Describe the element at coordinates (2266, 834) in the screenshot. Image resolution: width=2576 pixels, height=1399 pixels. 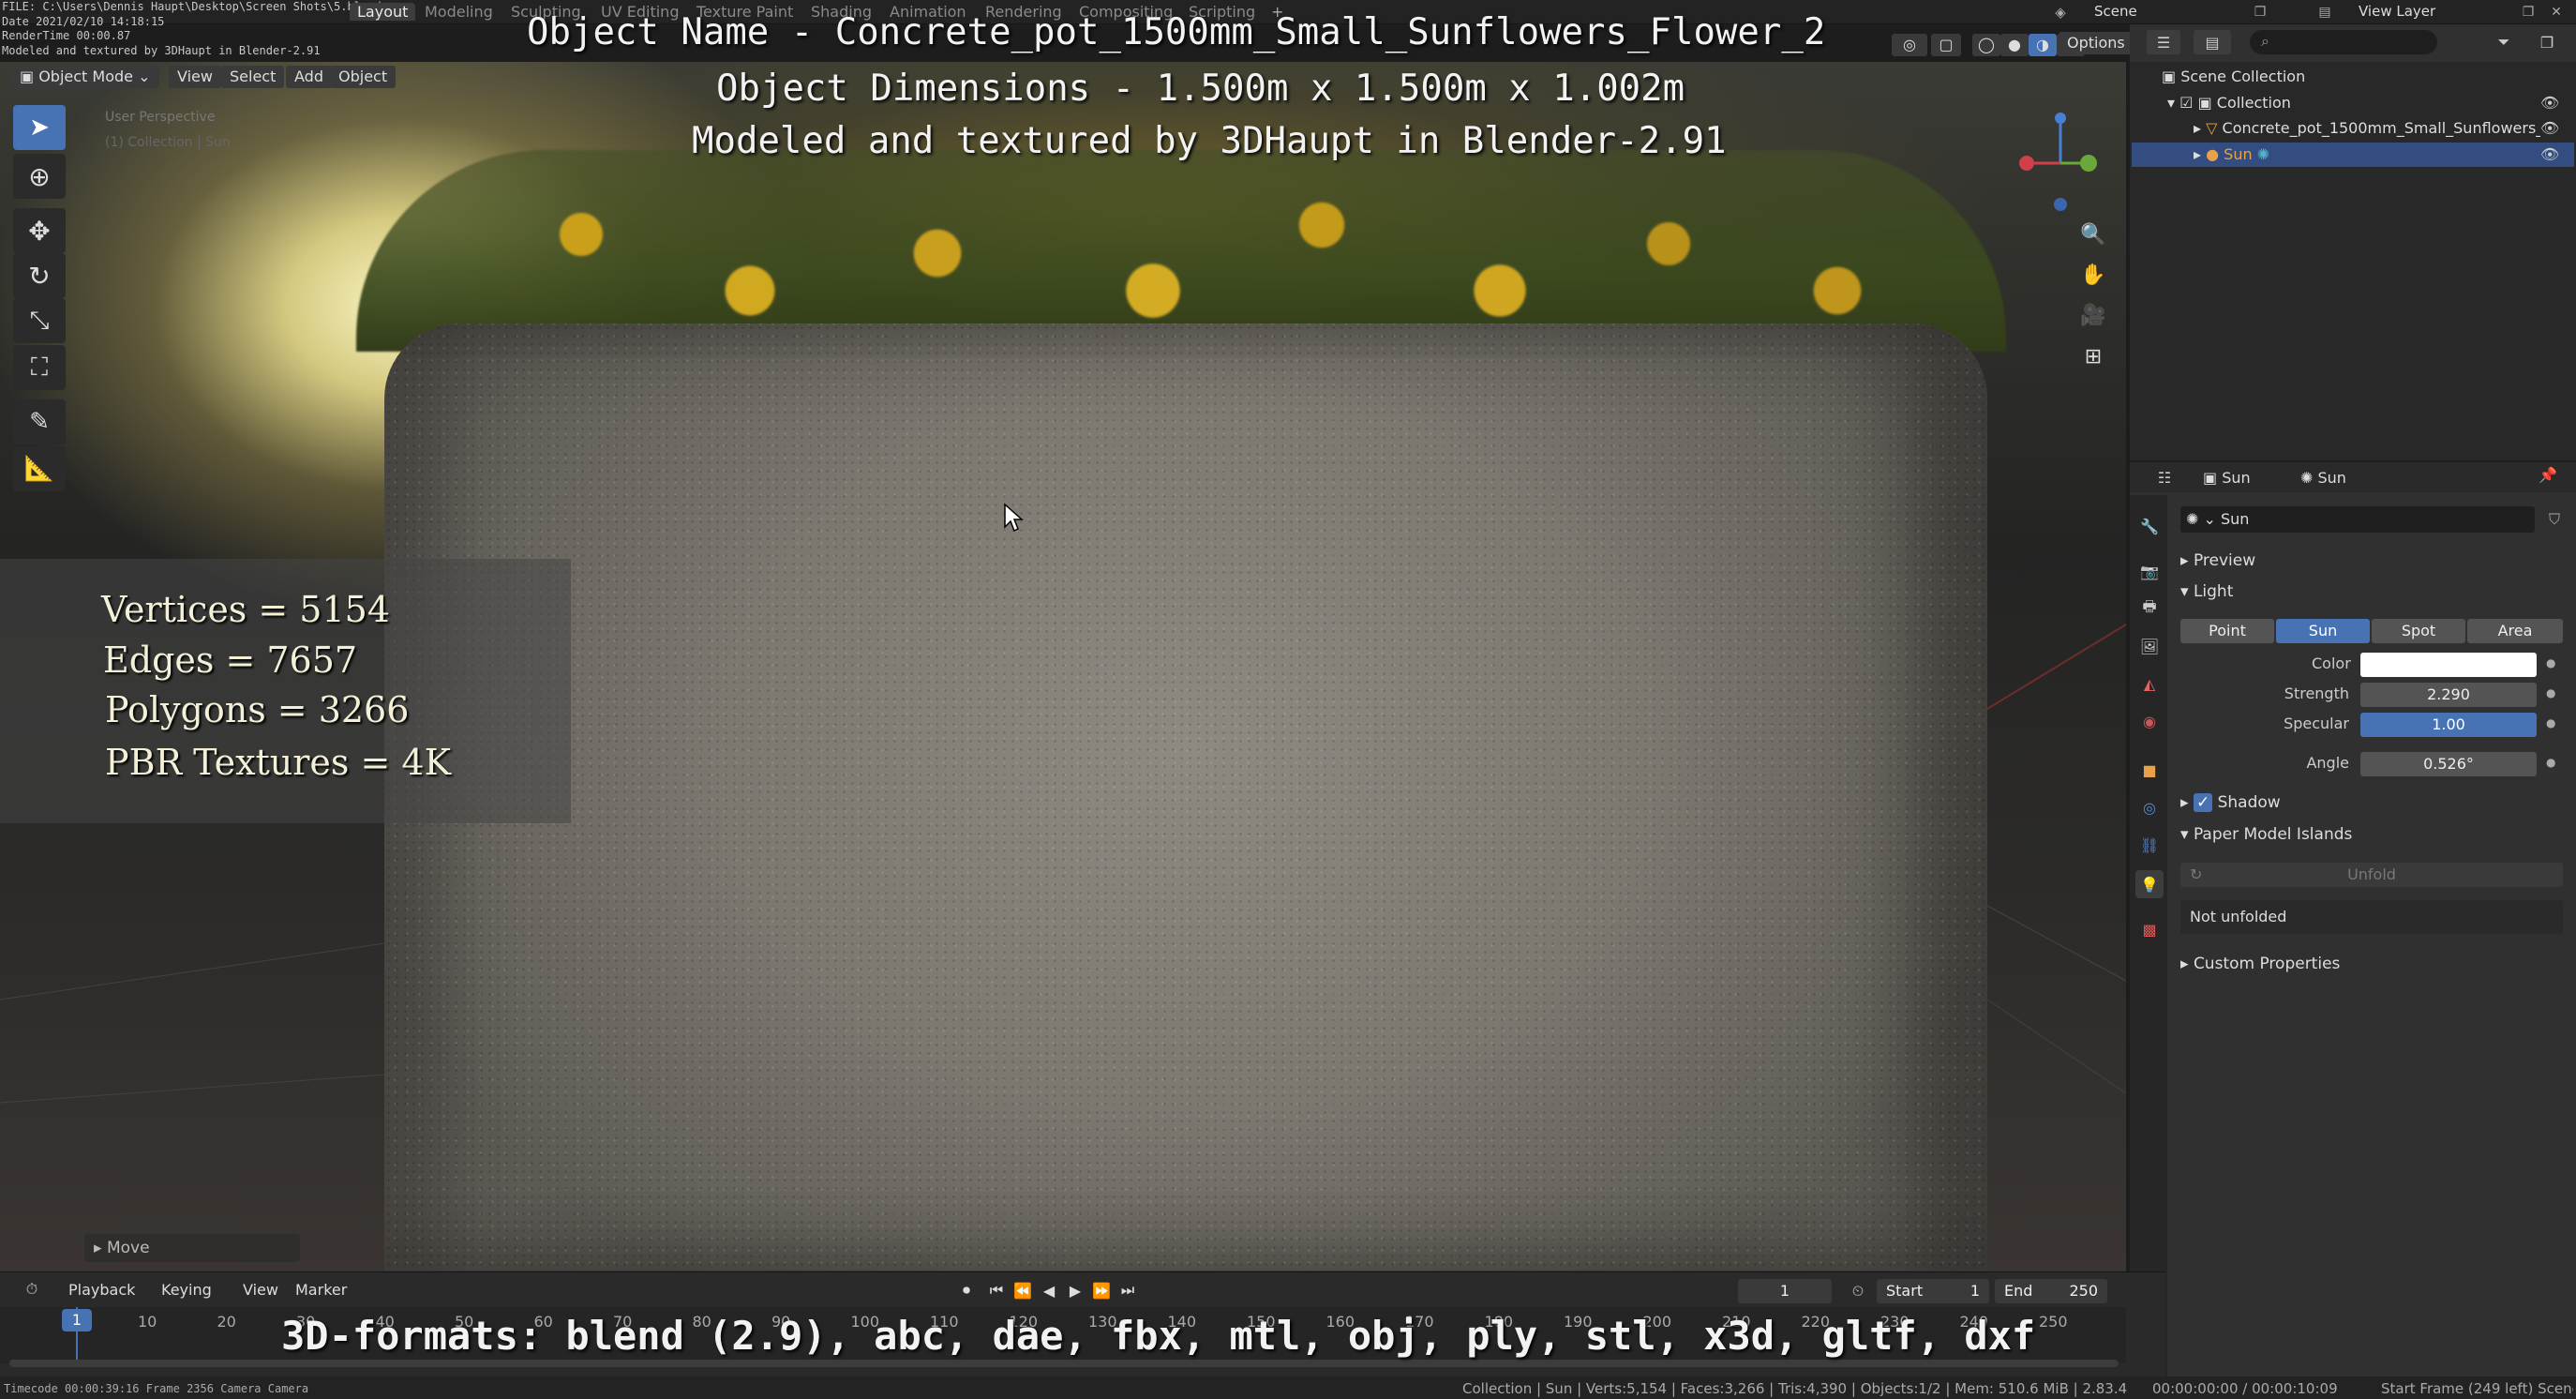
I see `paper-model-panel-header: ▾ Paper Model Islands` at that location.